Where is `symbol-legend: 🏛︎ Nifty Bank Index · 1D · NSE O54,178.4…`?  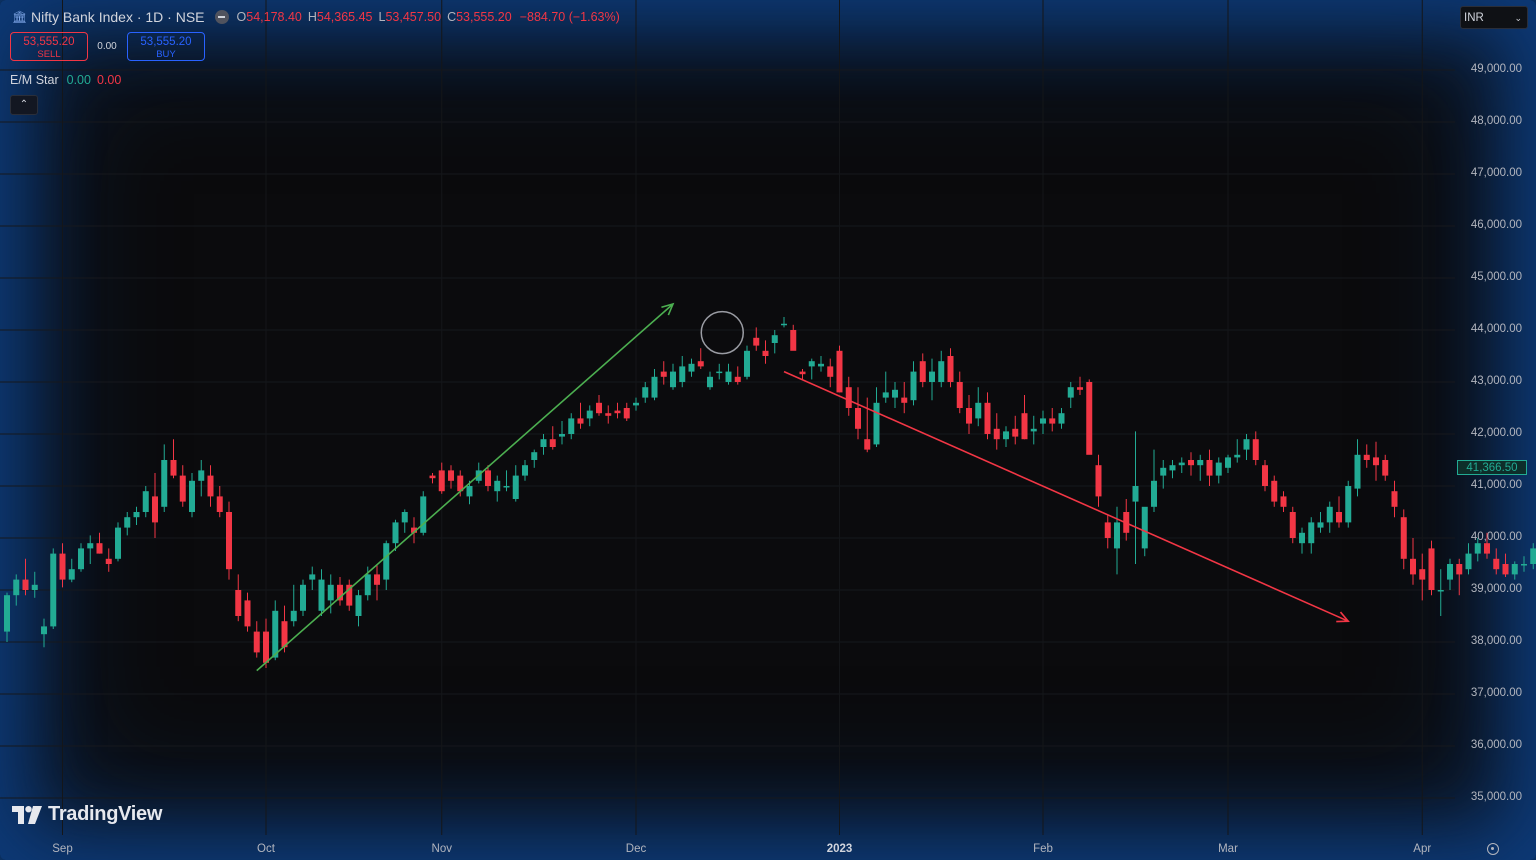 symbol-legend: 🏛︎ Nifty Bank Index · 1D · NSE O54,178.4… is located at coordinates (316, 17).